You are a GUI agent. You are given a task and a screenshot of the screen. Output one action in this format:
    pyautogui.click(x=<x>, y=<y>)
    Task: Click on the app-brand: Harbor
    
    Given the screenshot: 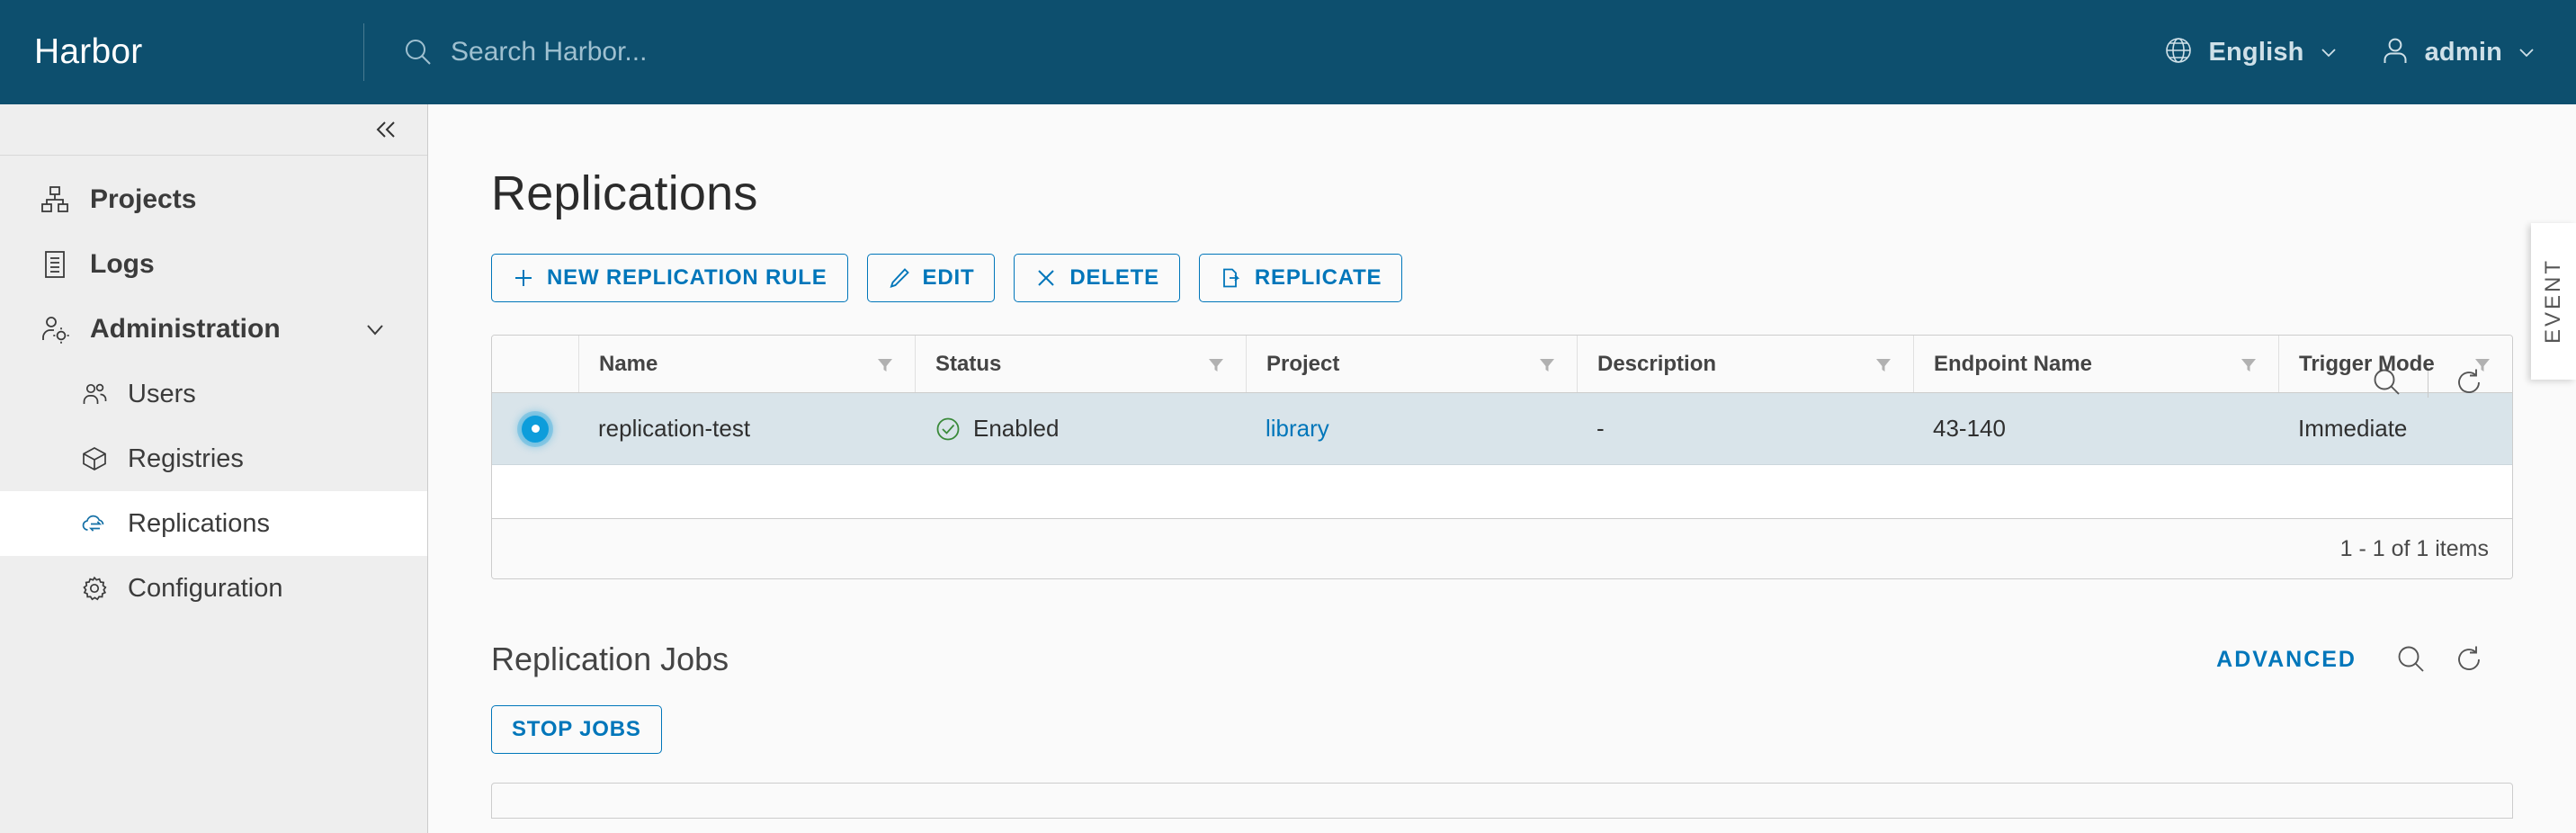 What is the action you would take?
    pyautogui.click(x=181, y=52)
    